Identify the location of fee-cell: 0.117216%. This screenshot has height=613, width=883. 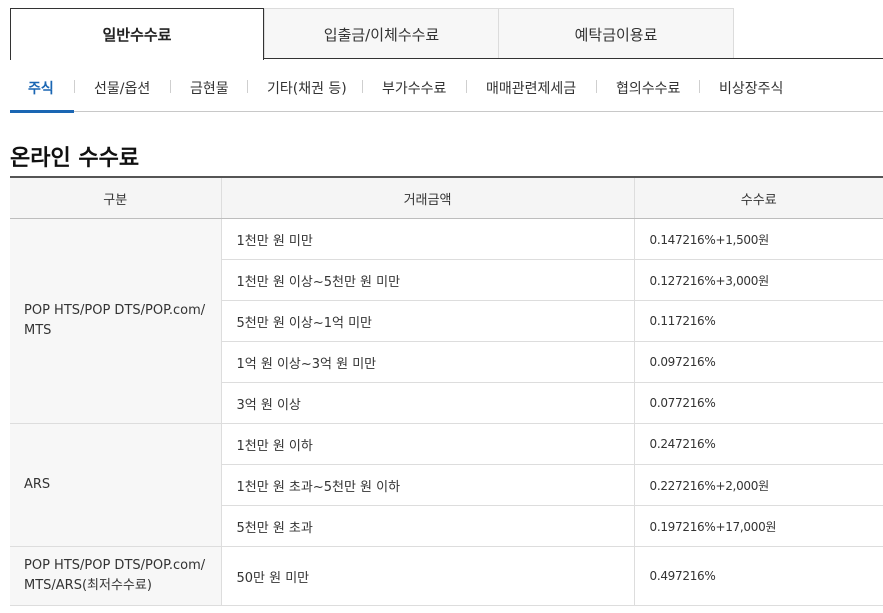
(758, 321).